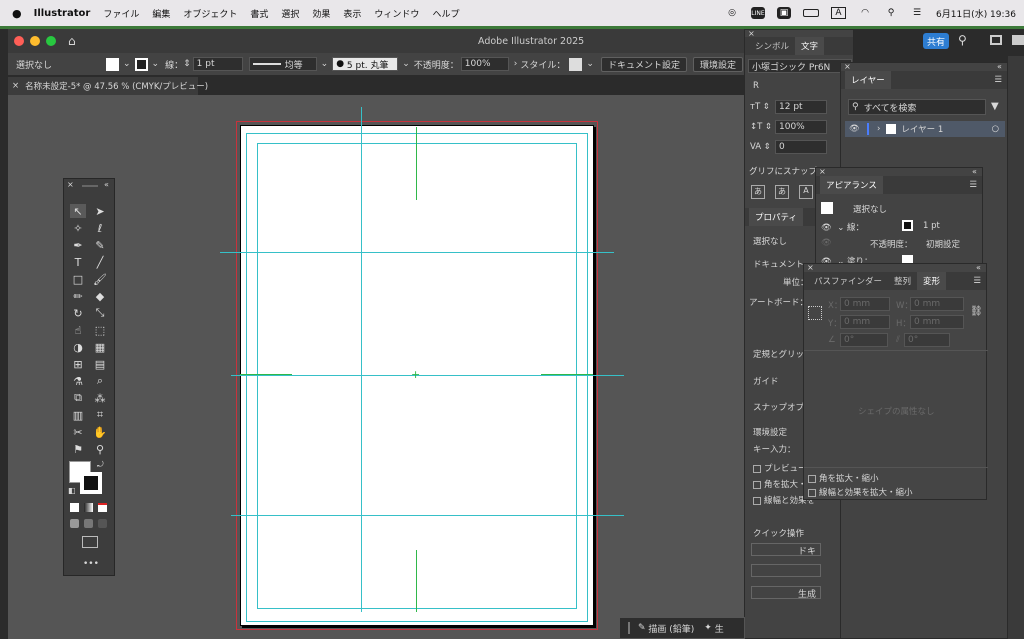 Image resolution: width=1024 pixels, height=639 pixels. I want to click on stepper-icon: ⇕, so click(187, 64).